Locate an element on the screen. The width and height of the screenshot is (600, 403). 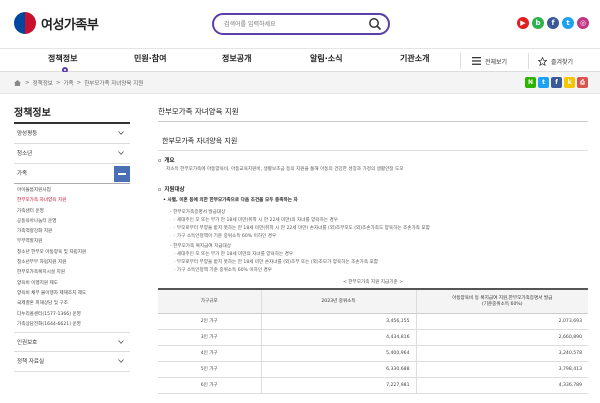
sidebar-item-label: 청소년 is located at coordinates (25, 154).